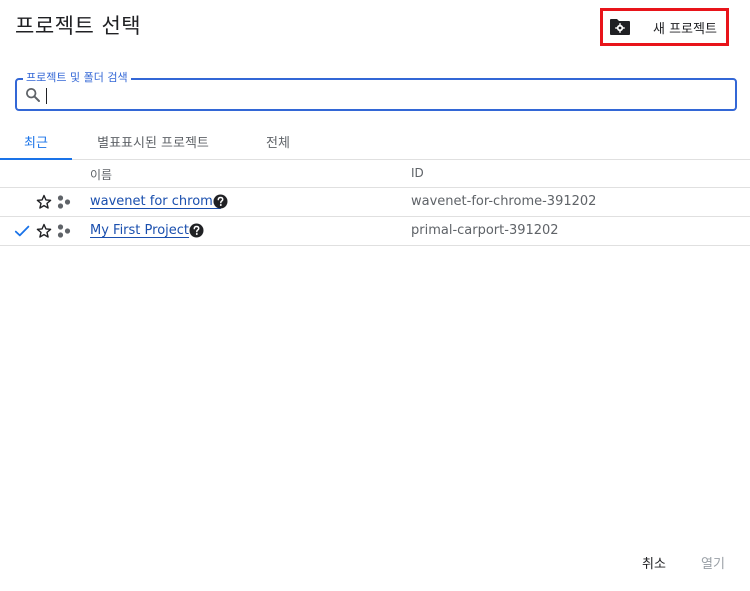  Describe the element at coordinates (101, 174) in the screenshot. I see `column-header-name: 이름` at that location.